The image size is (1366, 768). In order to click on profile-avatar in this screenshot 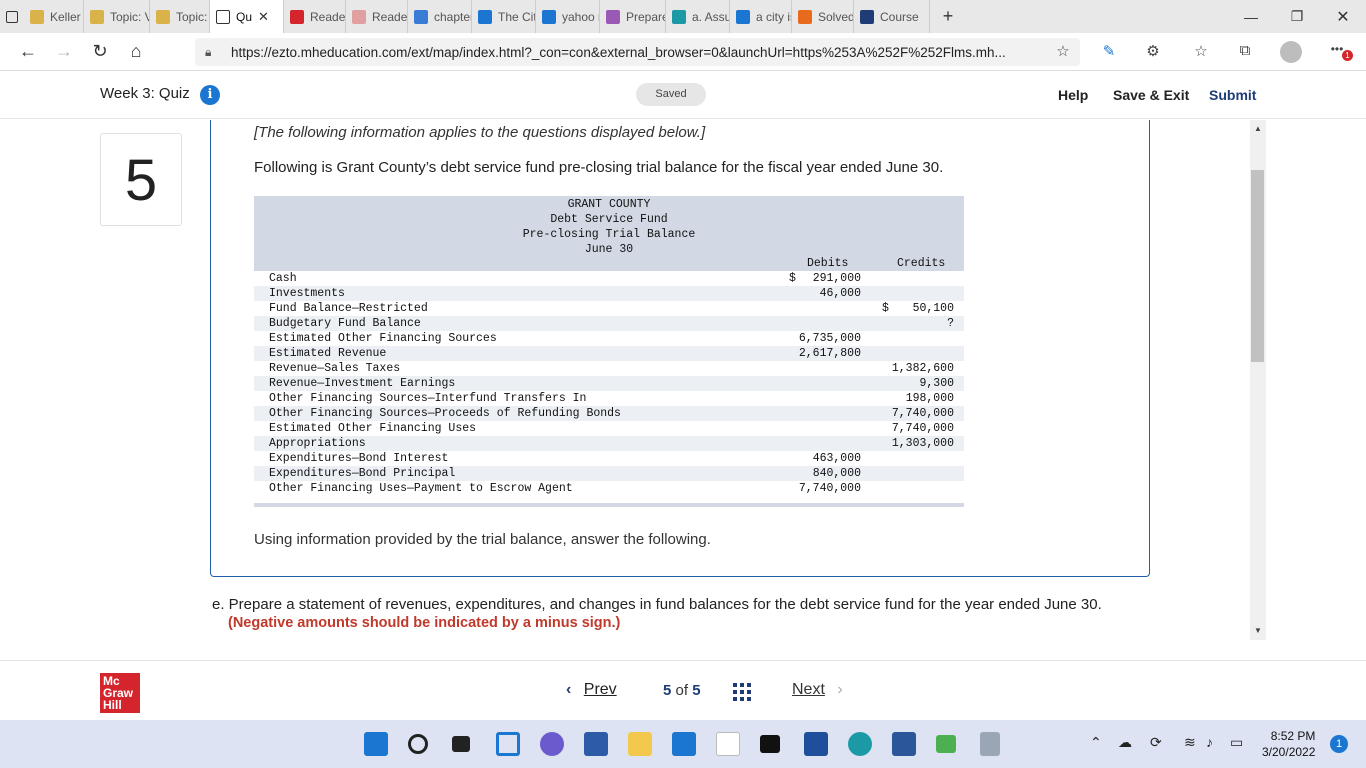, I will do `click(1291, 52)`.